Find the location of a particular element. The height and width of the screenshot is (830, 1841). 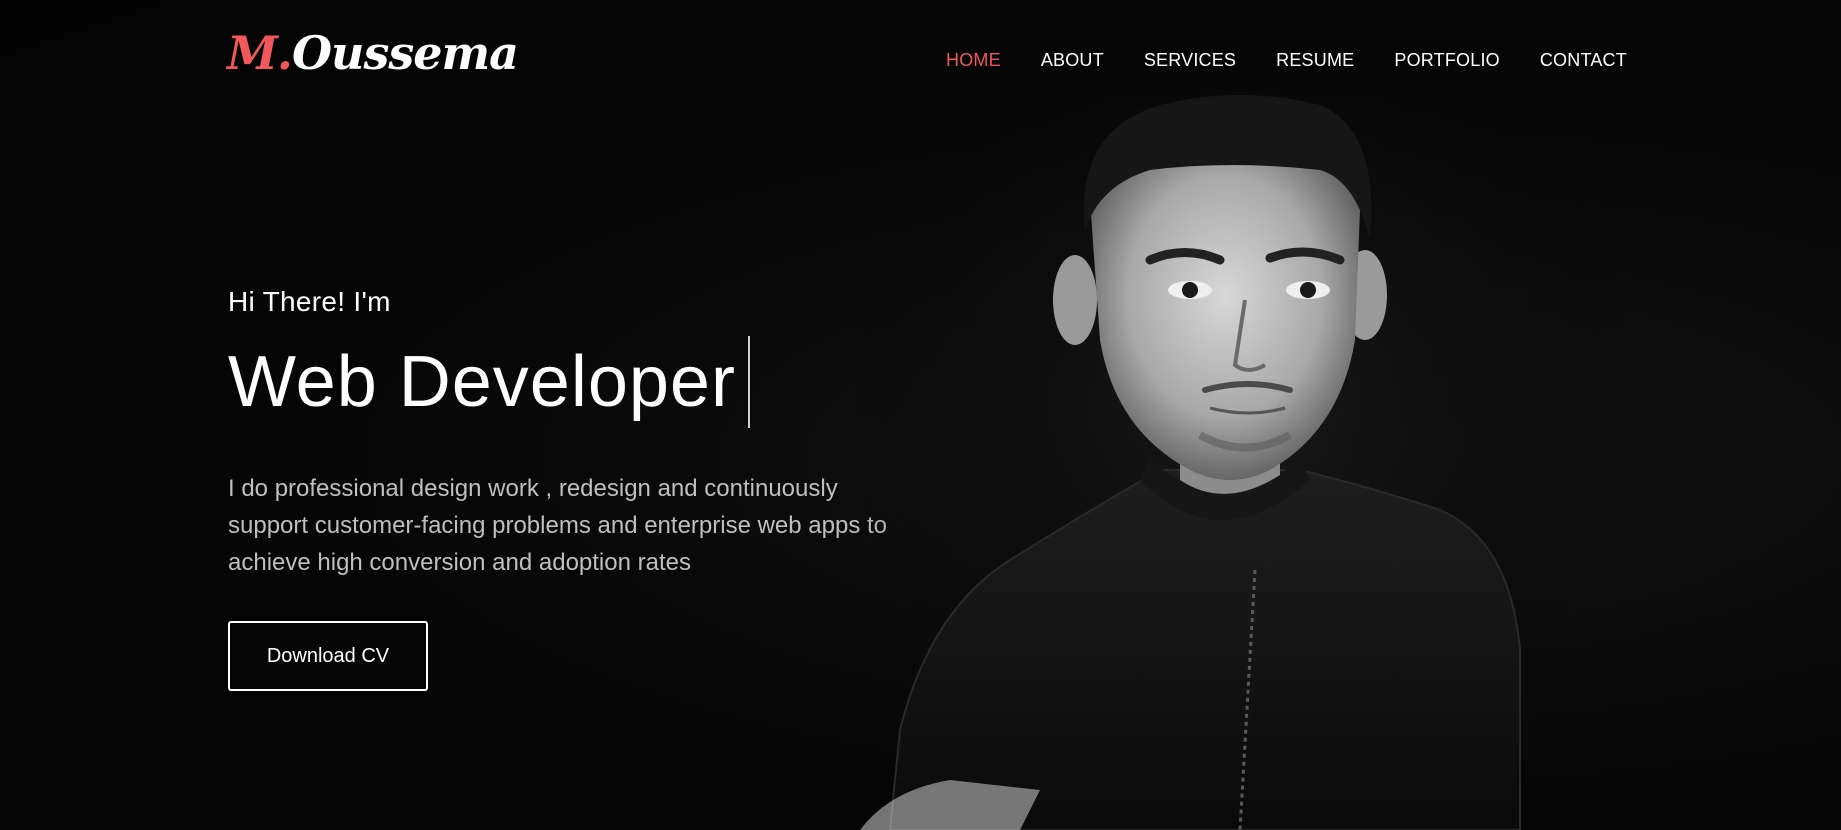

hero-greeting: Hi There! I'm is located at coordinates (309, 301).